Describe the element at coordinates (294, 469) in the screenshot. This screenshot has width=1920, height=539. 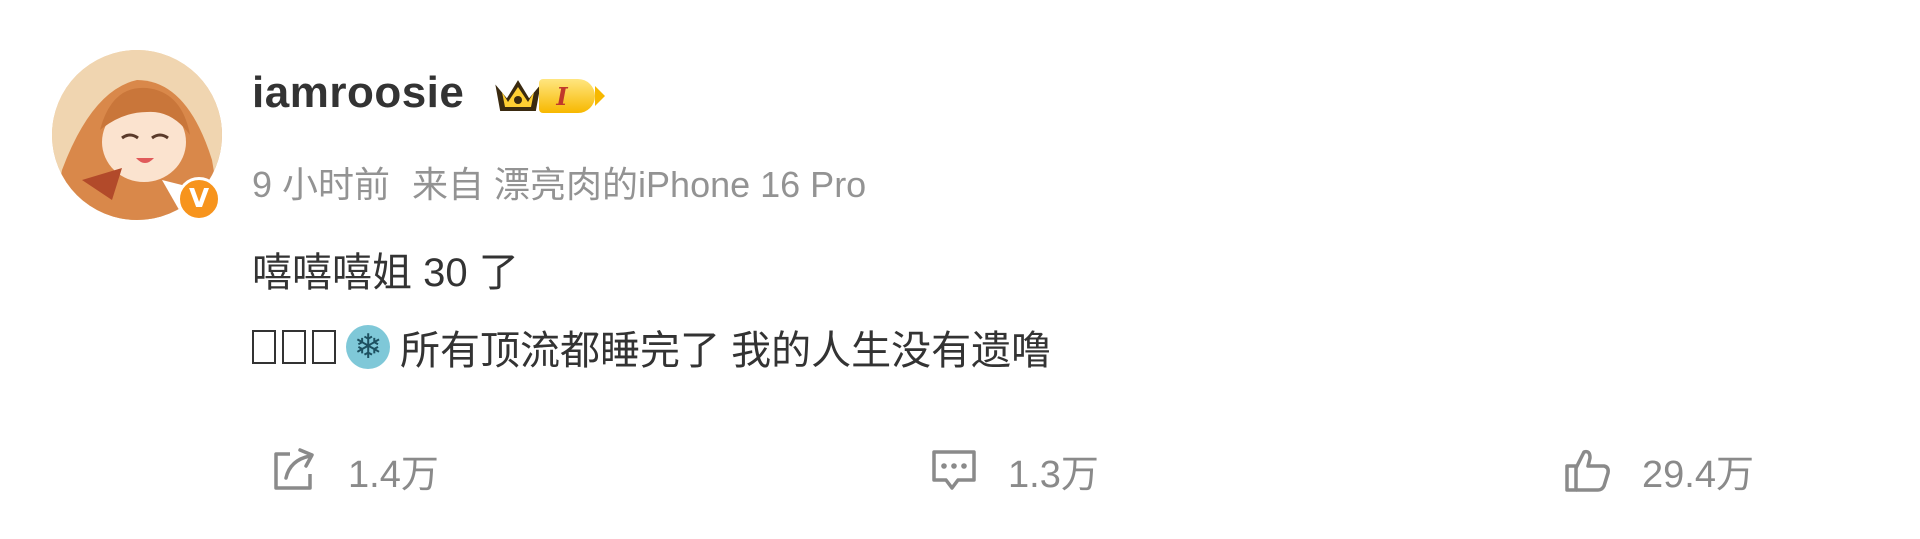
I see `repost-icon` at that location.